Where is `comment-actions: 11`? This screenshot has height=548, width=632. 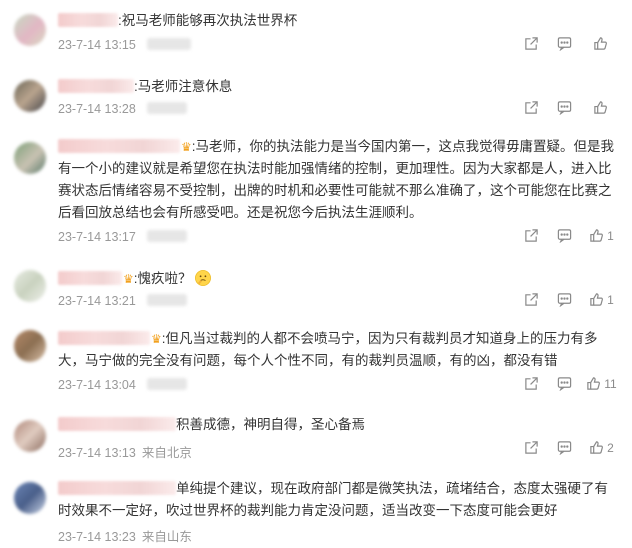 comment-actions: 11 is located at coordinates (566, 383).